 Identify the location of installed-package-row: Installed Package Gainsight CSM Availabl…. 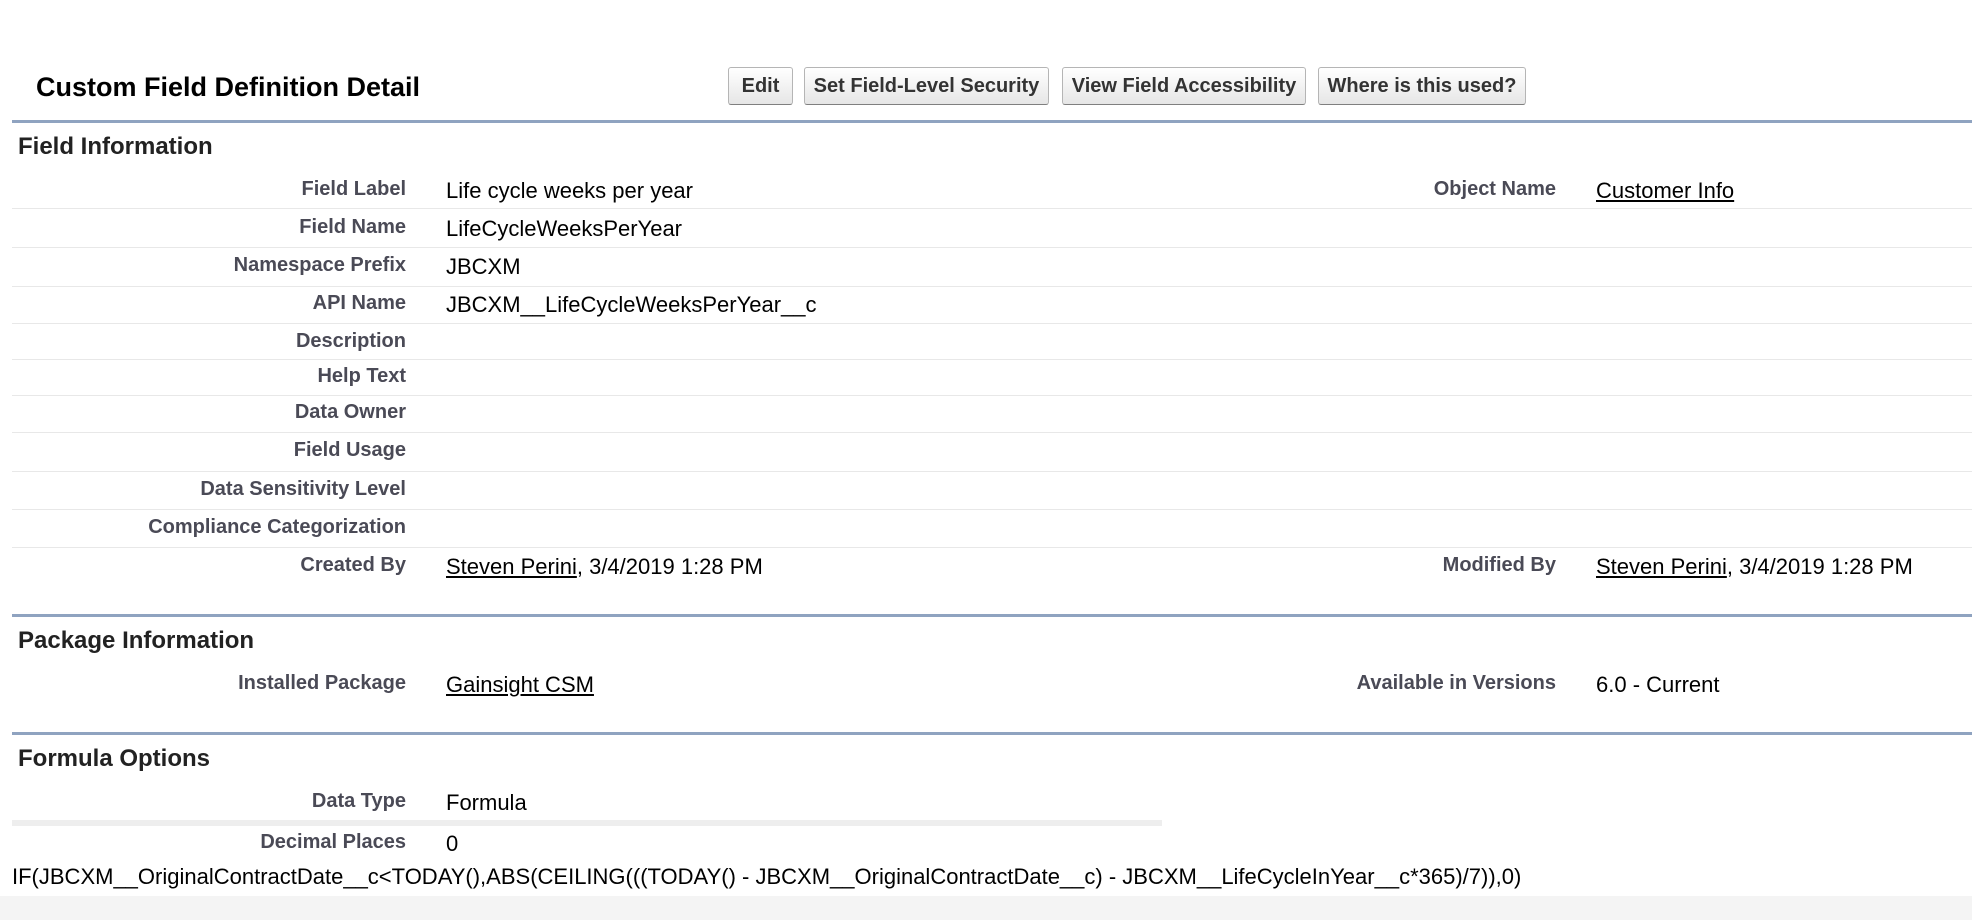
(992, 686).